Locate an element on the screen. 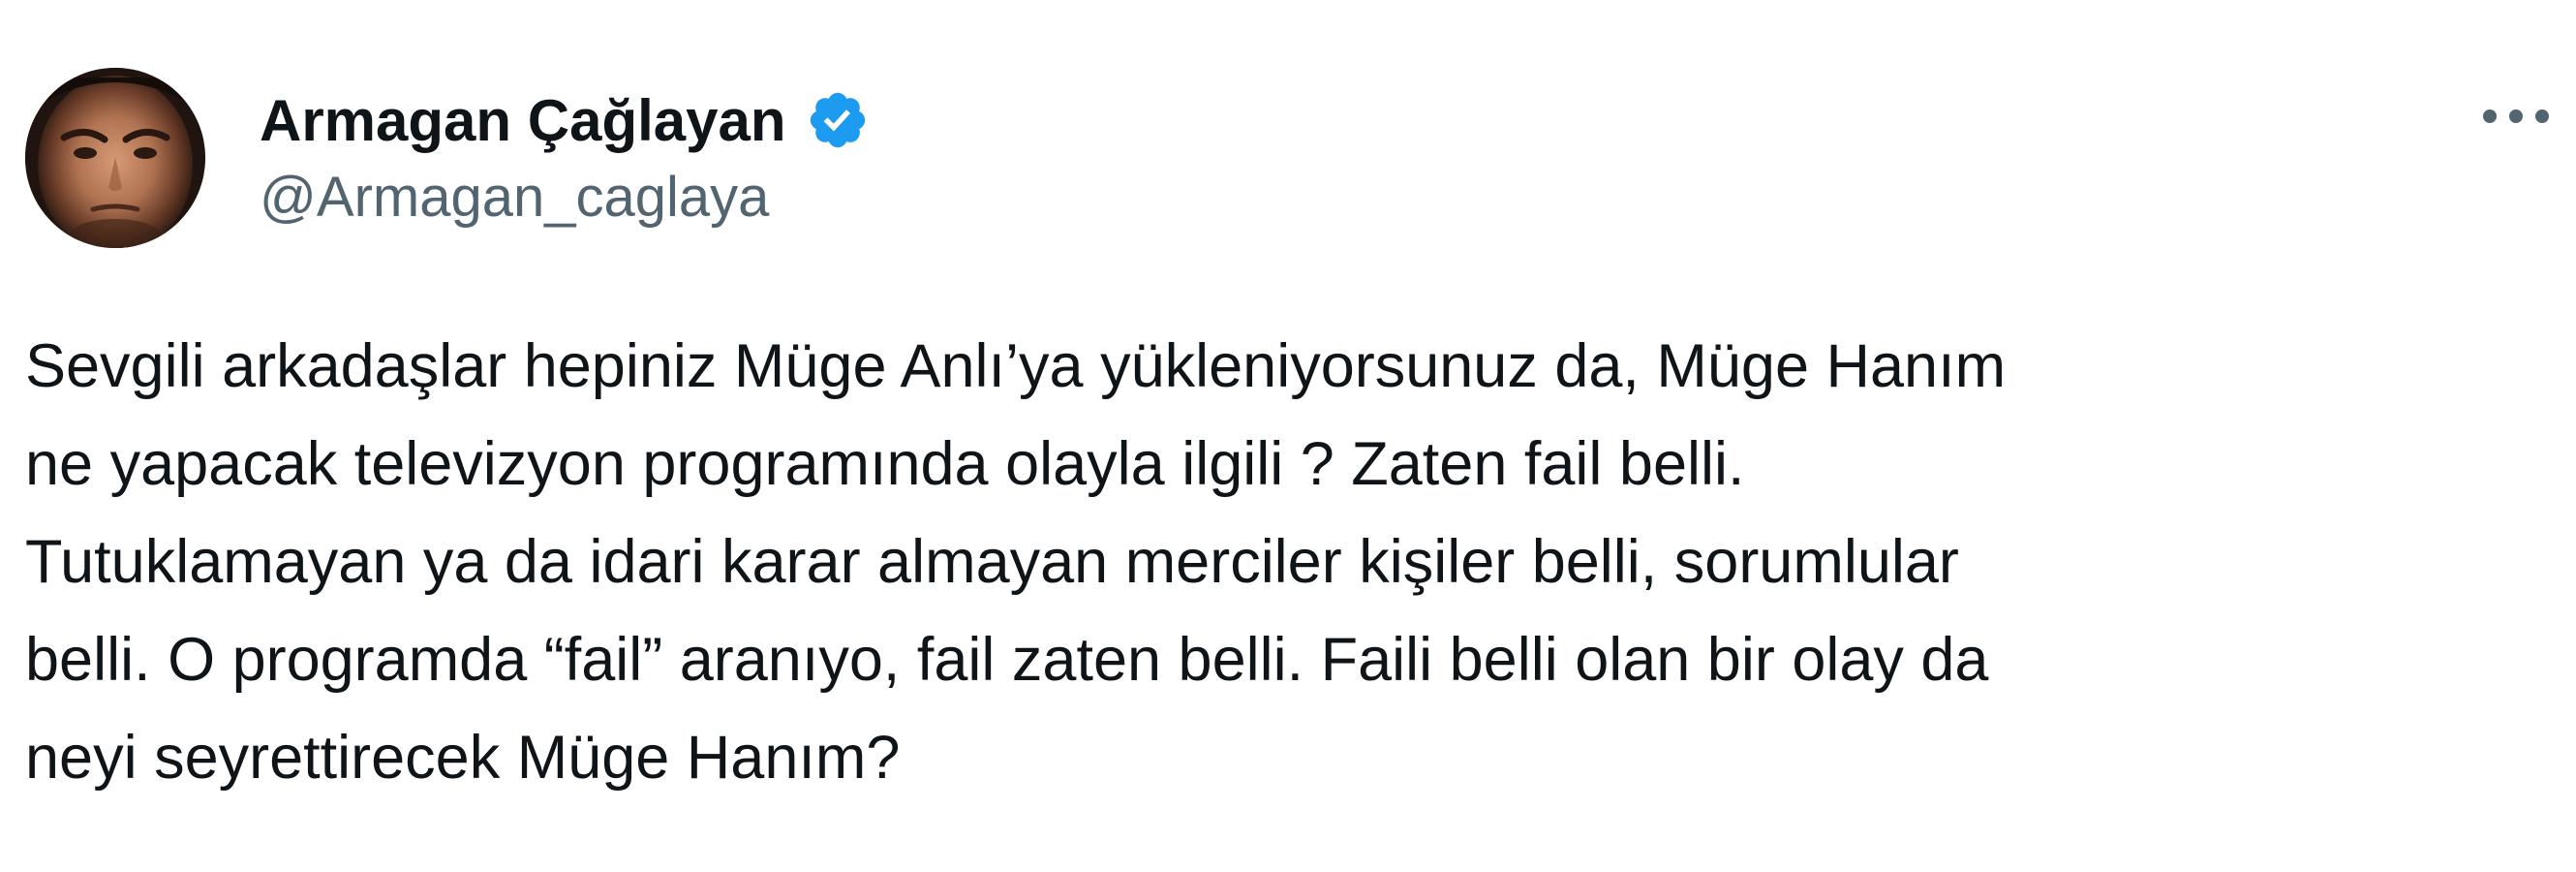  avatar is located at coordinates (115, 158).